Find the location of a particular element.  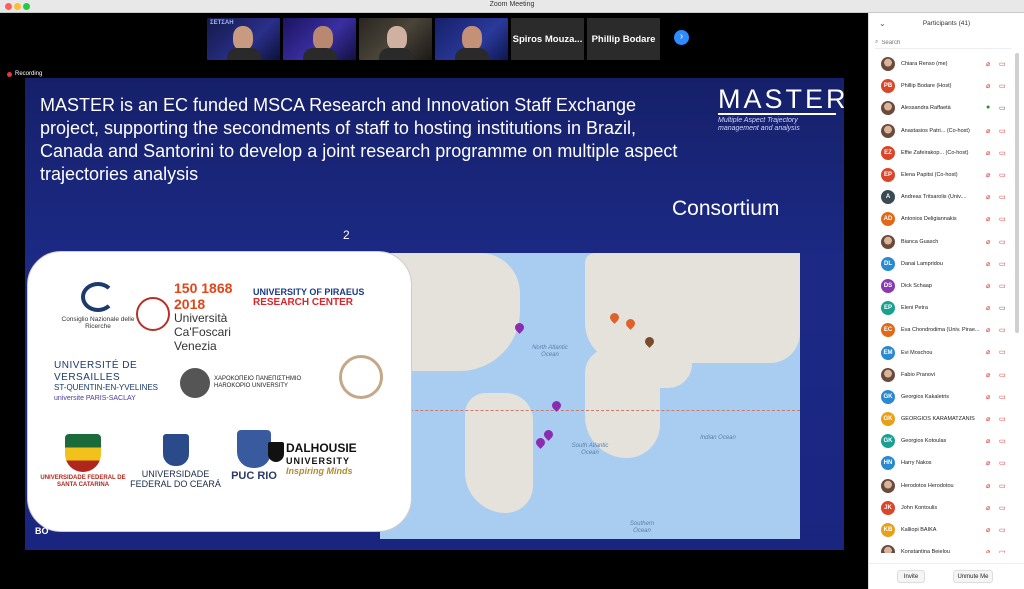

next-page-button: › is located at coordinates (681, 37).